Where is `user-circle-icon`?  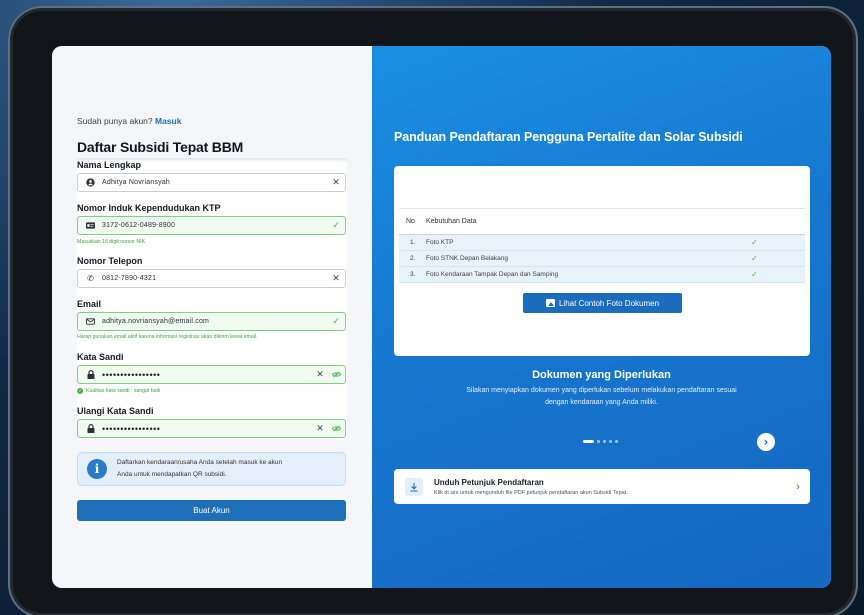 user-circle-icon is located at coordinates (90, 182).